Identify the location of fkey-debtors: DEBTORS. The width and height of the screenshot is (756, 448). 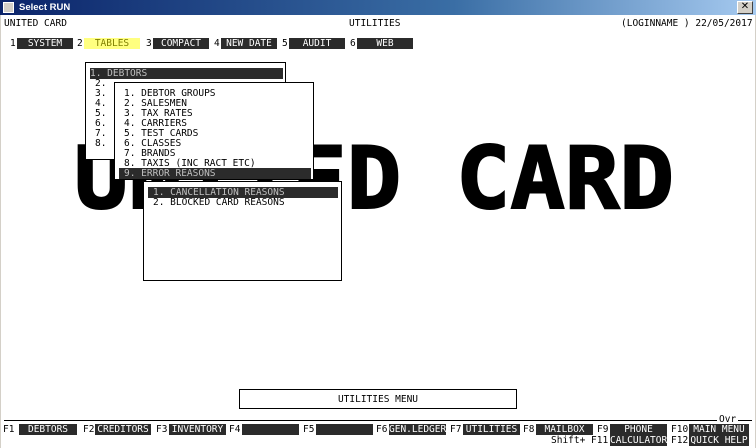
(48, 429).